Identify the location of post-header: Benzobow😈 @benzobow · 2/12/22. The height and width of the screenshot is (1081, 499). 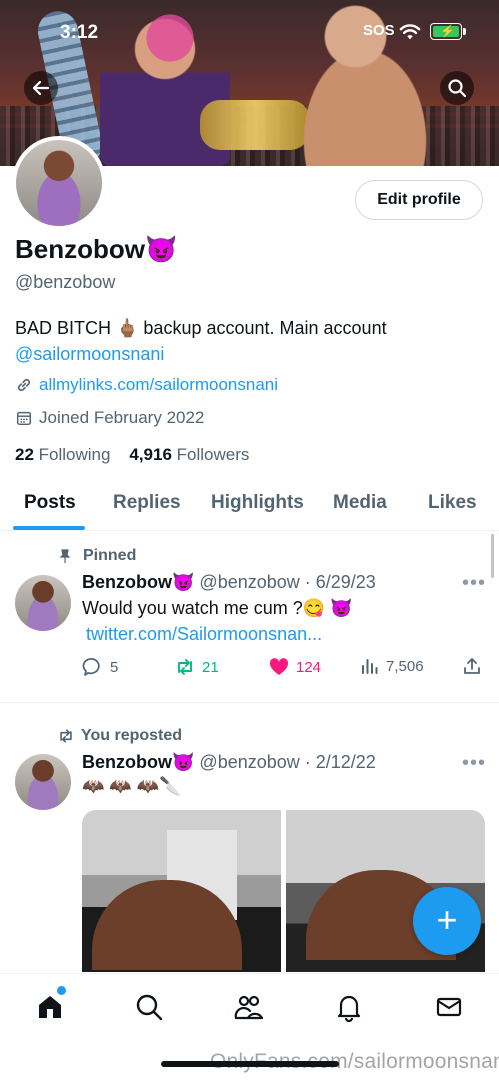
(229, 762).